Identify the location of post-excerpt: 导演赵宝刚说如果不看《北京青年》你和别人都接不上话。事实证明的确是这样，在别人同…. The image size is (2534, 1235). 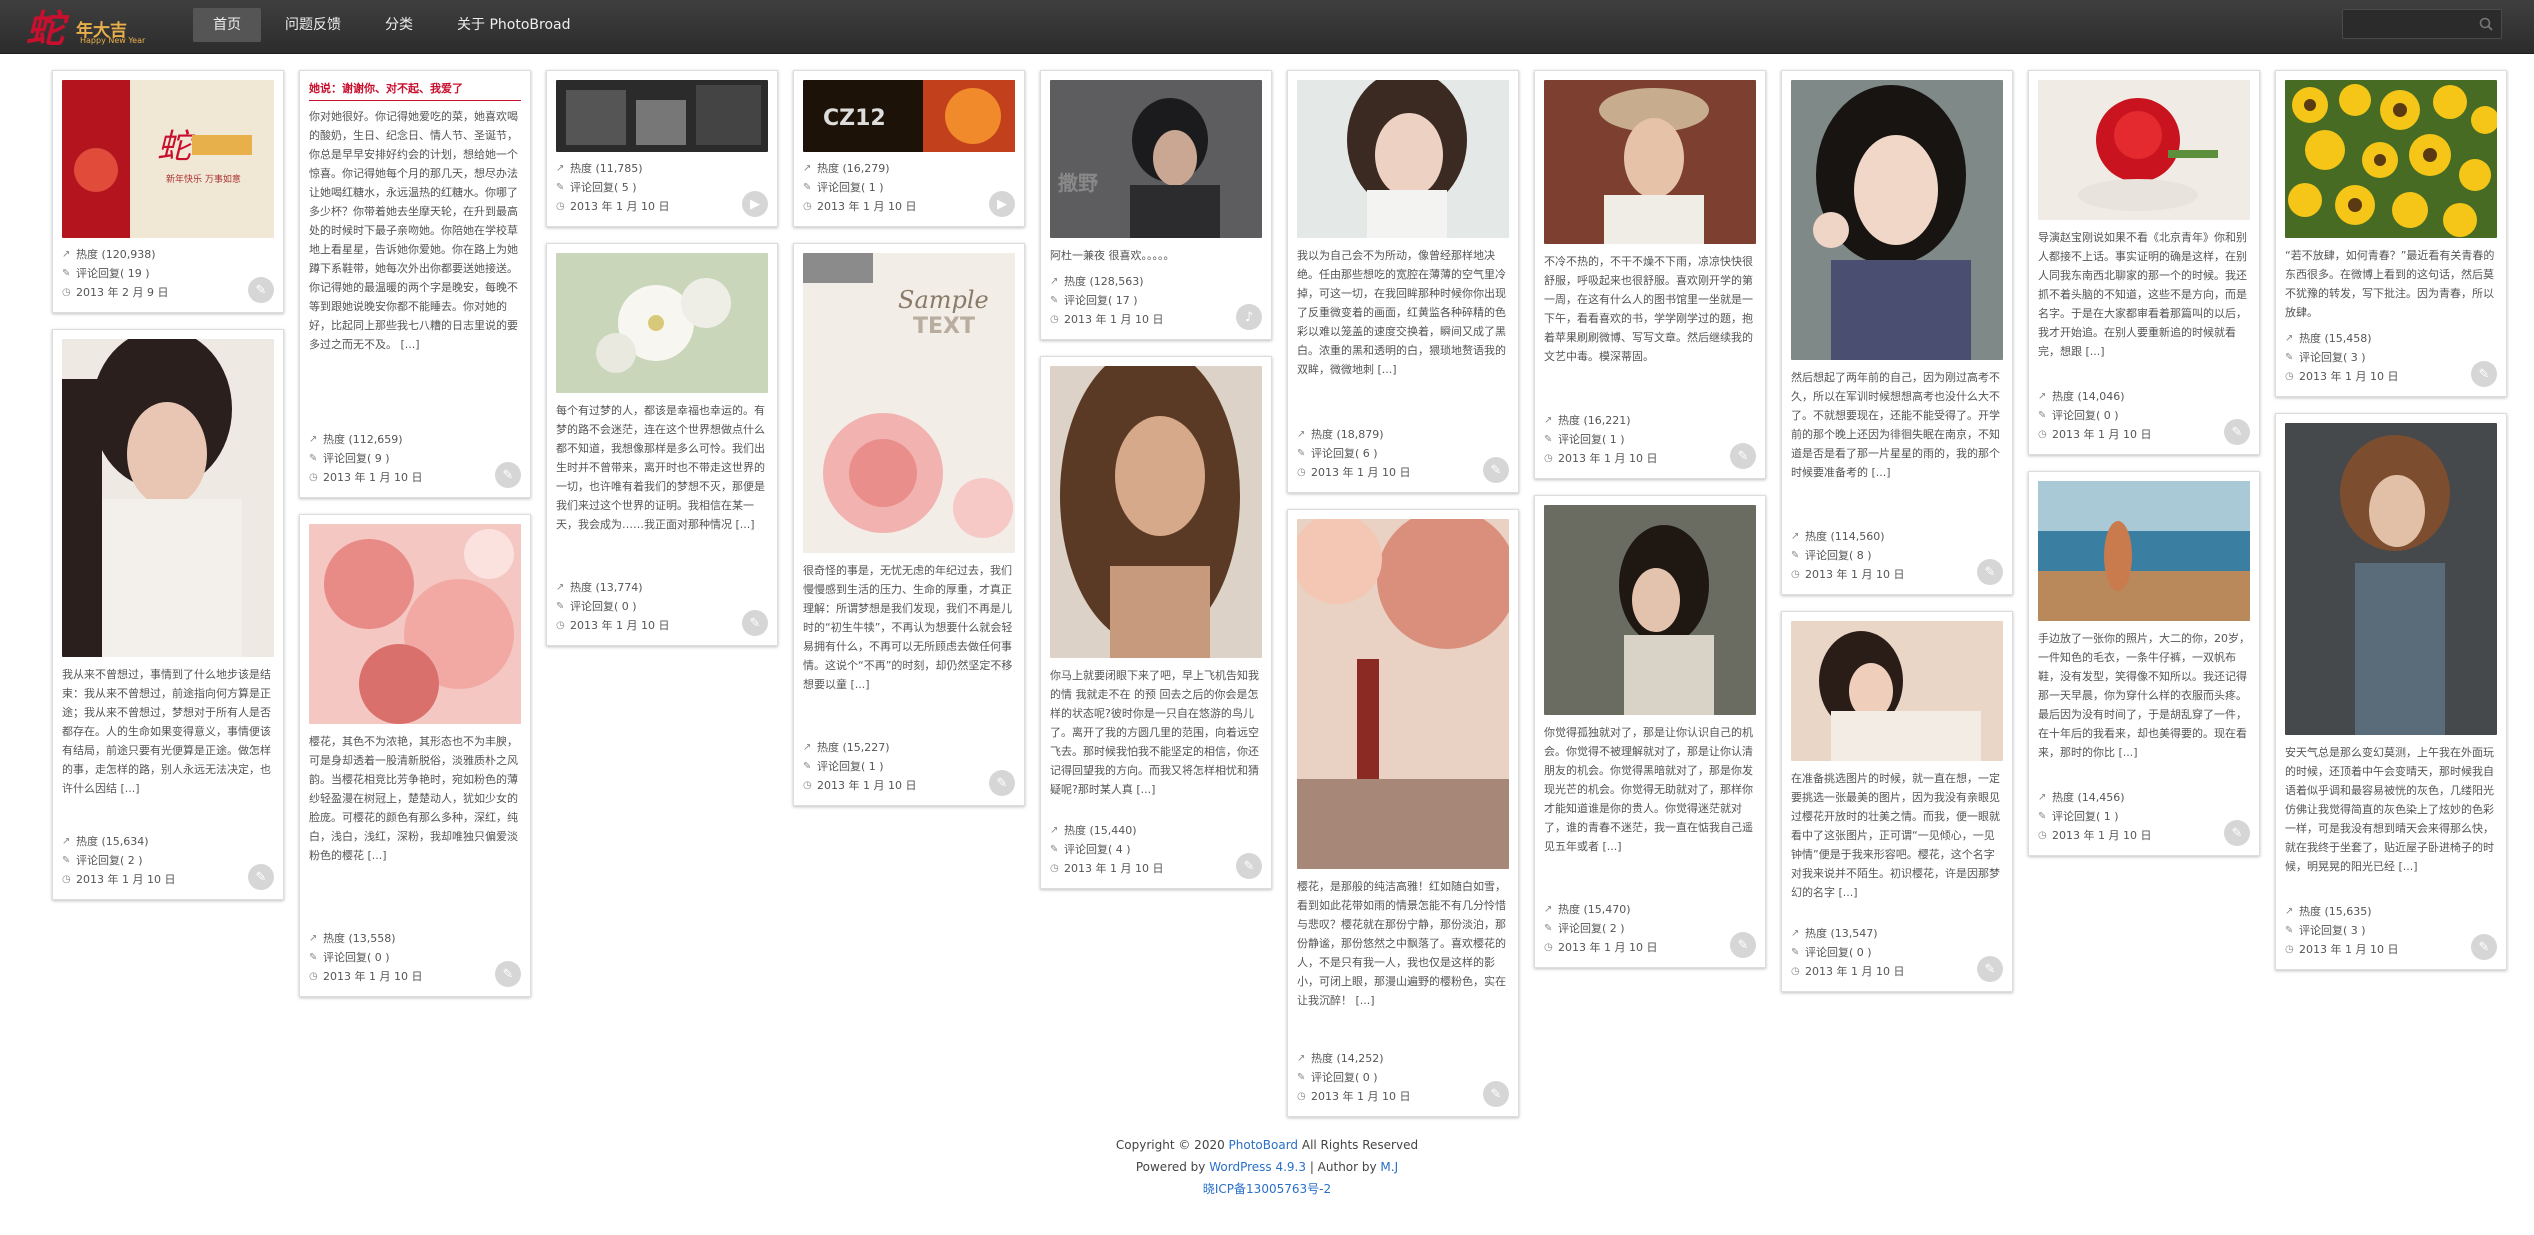
(2142, 294).